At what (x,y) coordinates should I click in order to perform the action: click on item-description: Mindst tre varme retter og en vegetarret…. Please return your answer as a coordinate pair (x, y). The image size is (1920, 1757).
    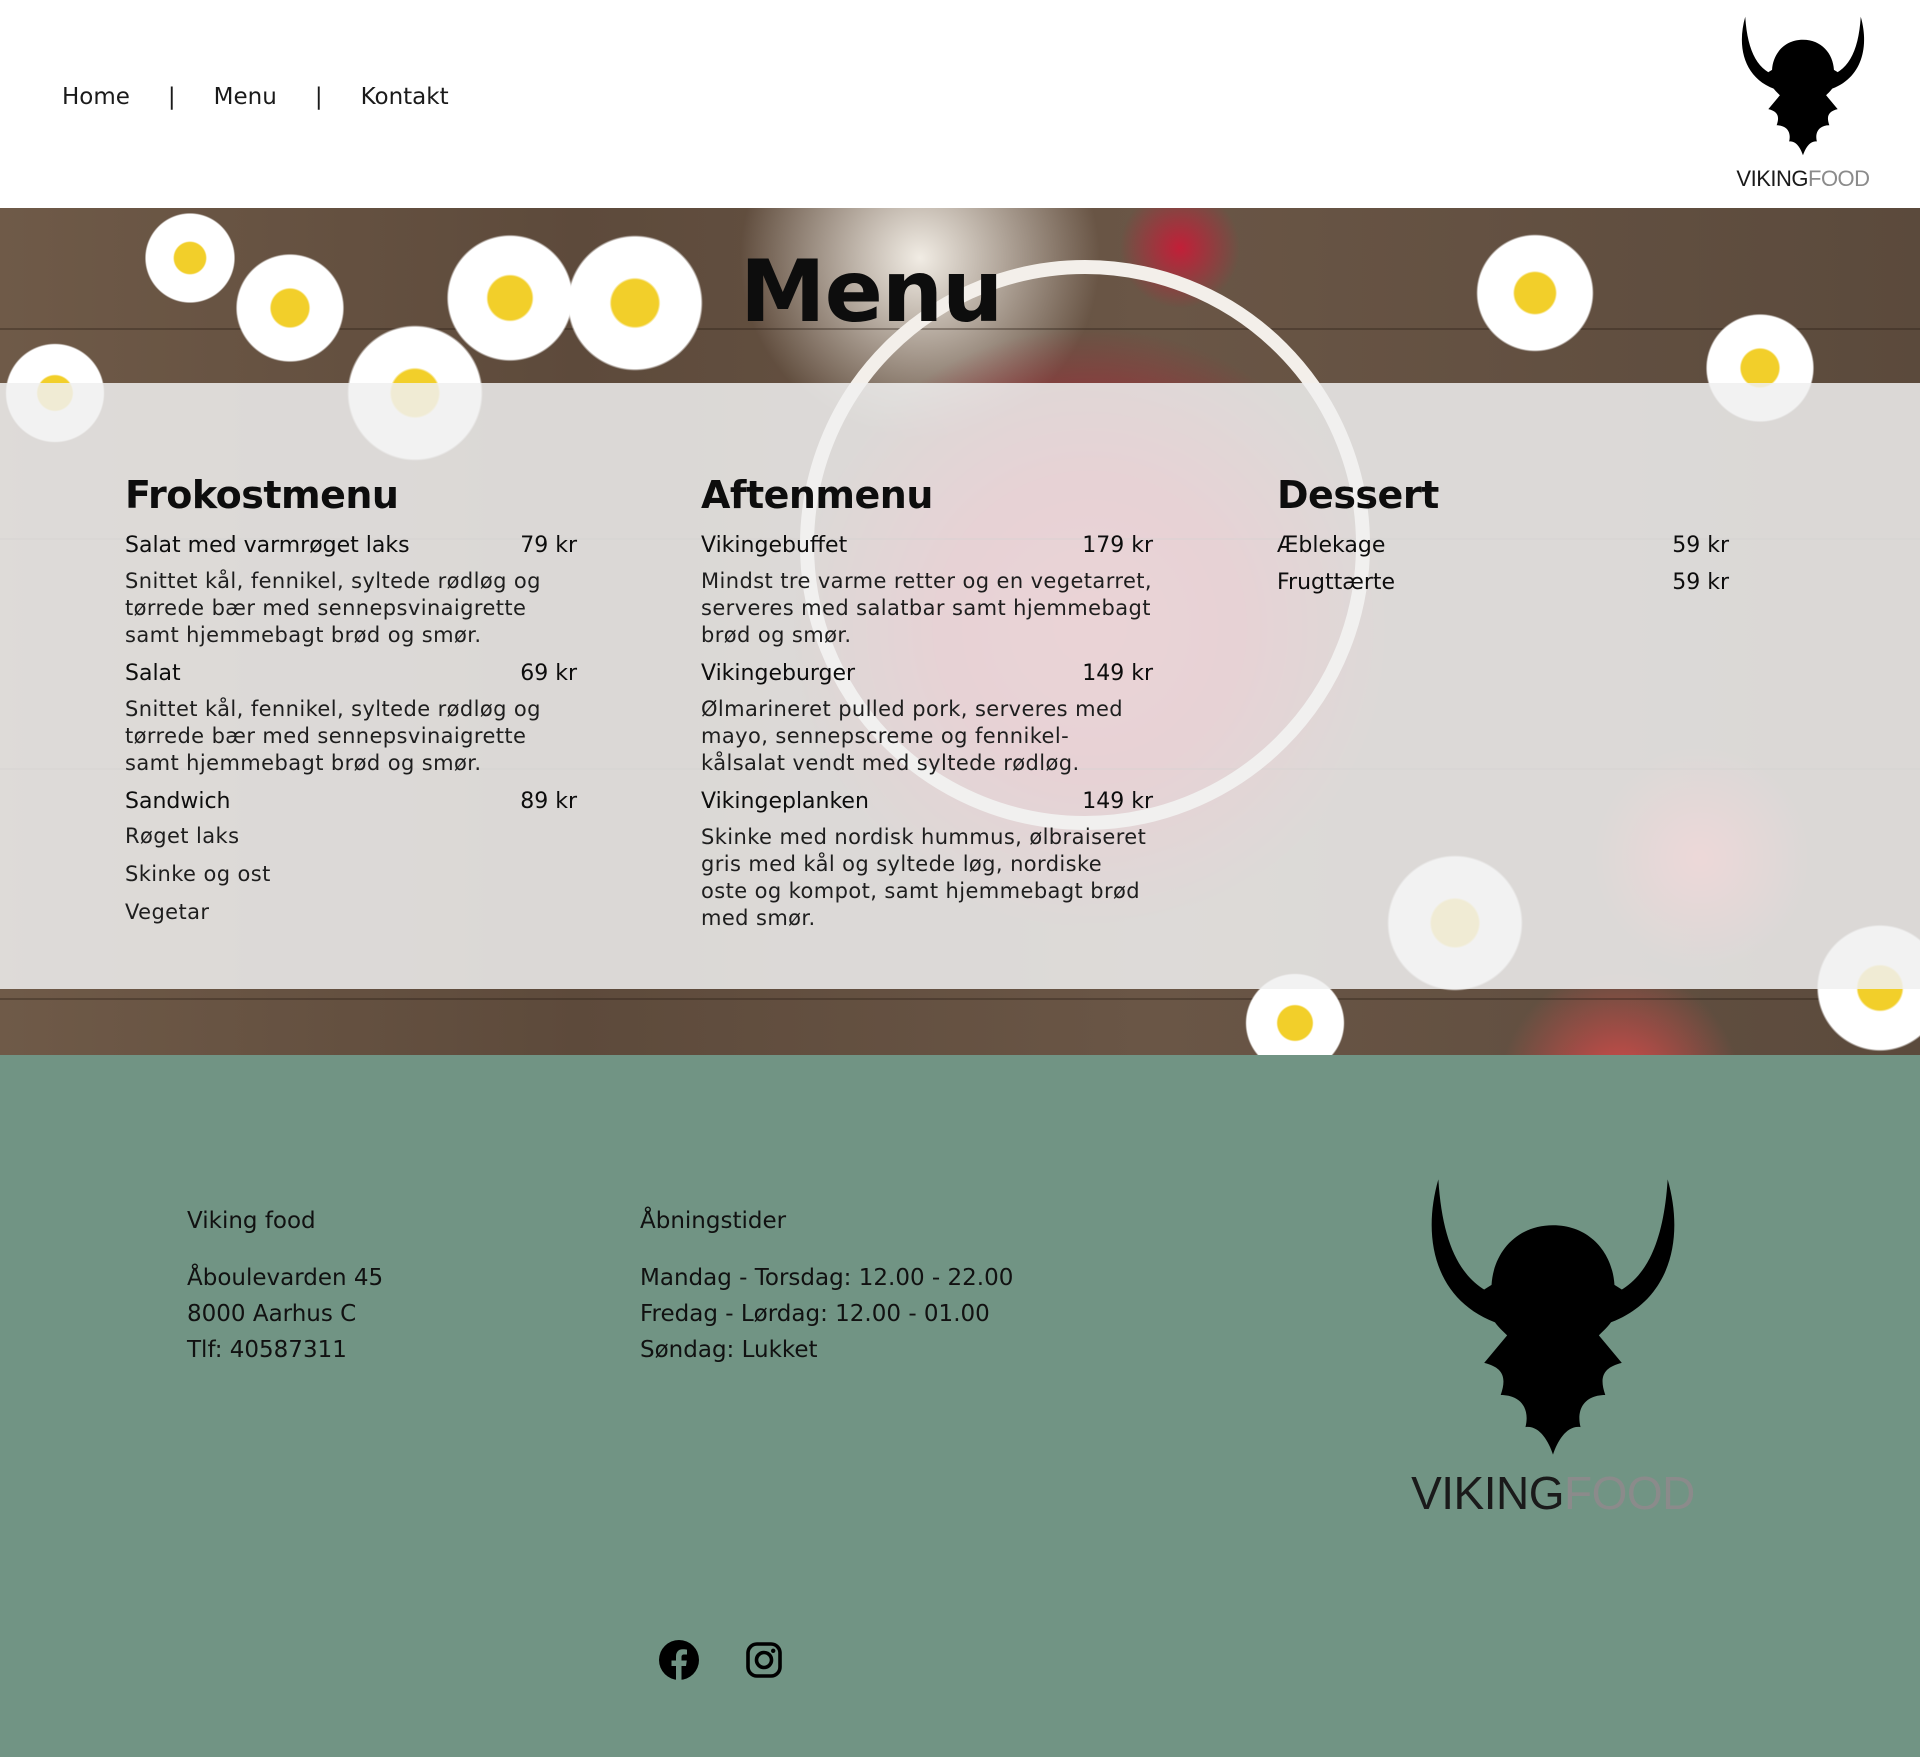
    Looking at the image, I should click on (926, 608).